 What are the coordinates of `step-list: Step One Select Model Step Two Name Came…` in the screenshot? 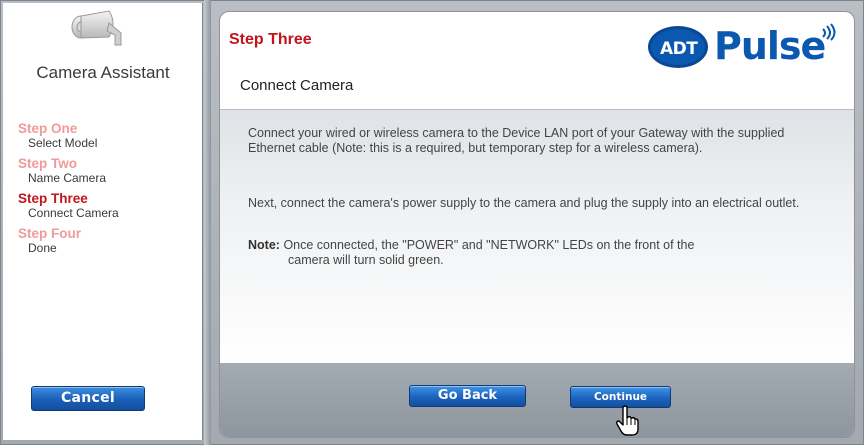 It's located at (68, 191).